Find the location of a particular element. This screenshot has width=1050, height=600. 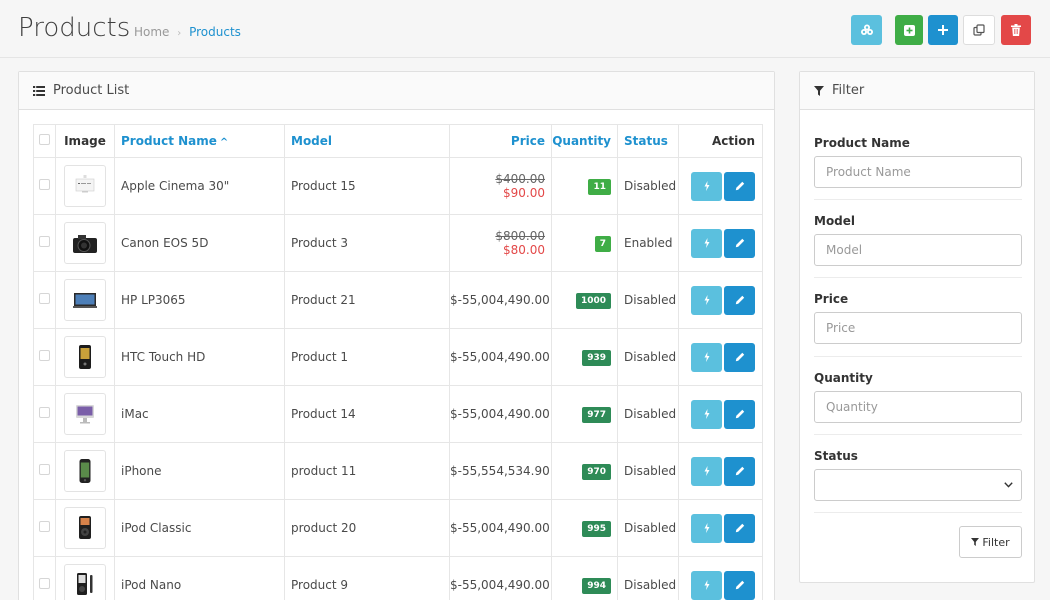

filter-button: Filter is located at coordinates (990, 542).